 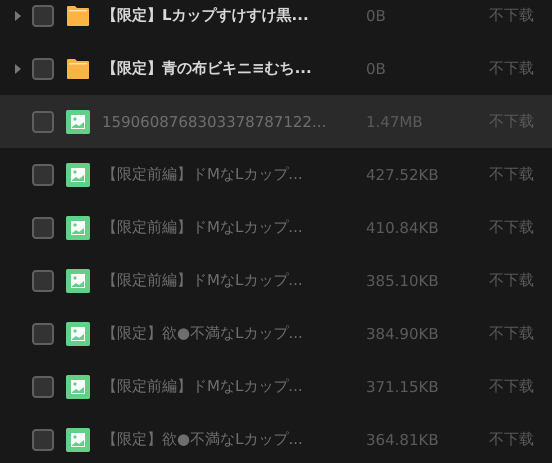 I want to click on file-size: 410.84KB, so click(x=403, y=227).